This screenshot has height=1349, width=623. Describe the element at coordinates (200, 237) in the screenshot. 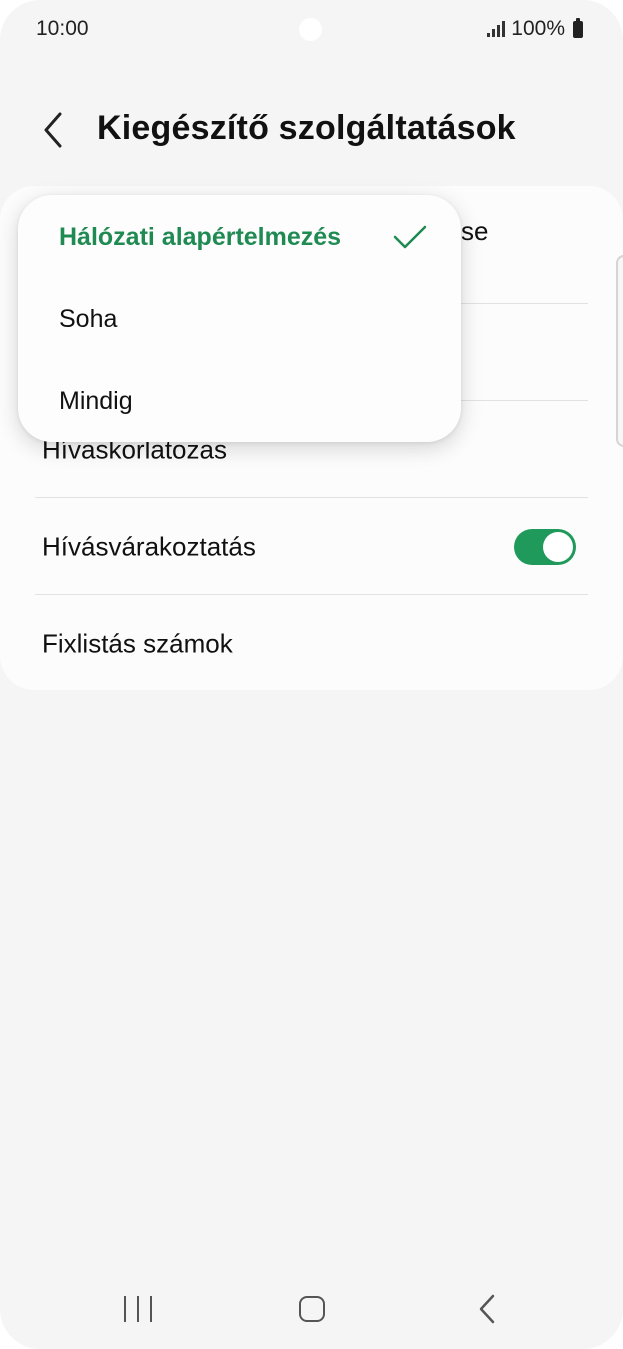

I see `popup-option-network-default: Hálózati alapértelmezés` at that location.